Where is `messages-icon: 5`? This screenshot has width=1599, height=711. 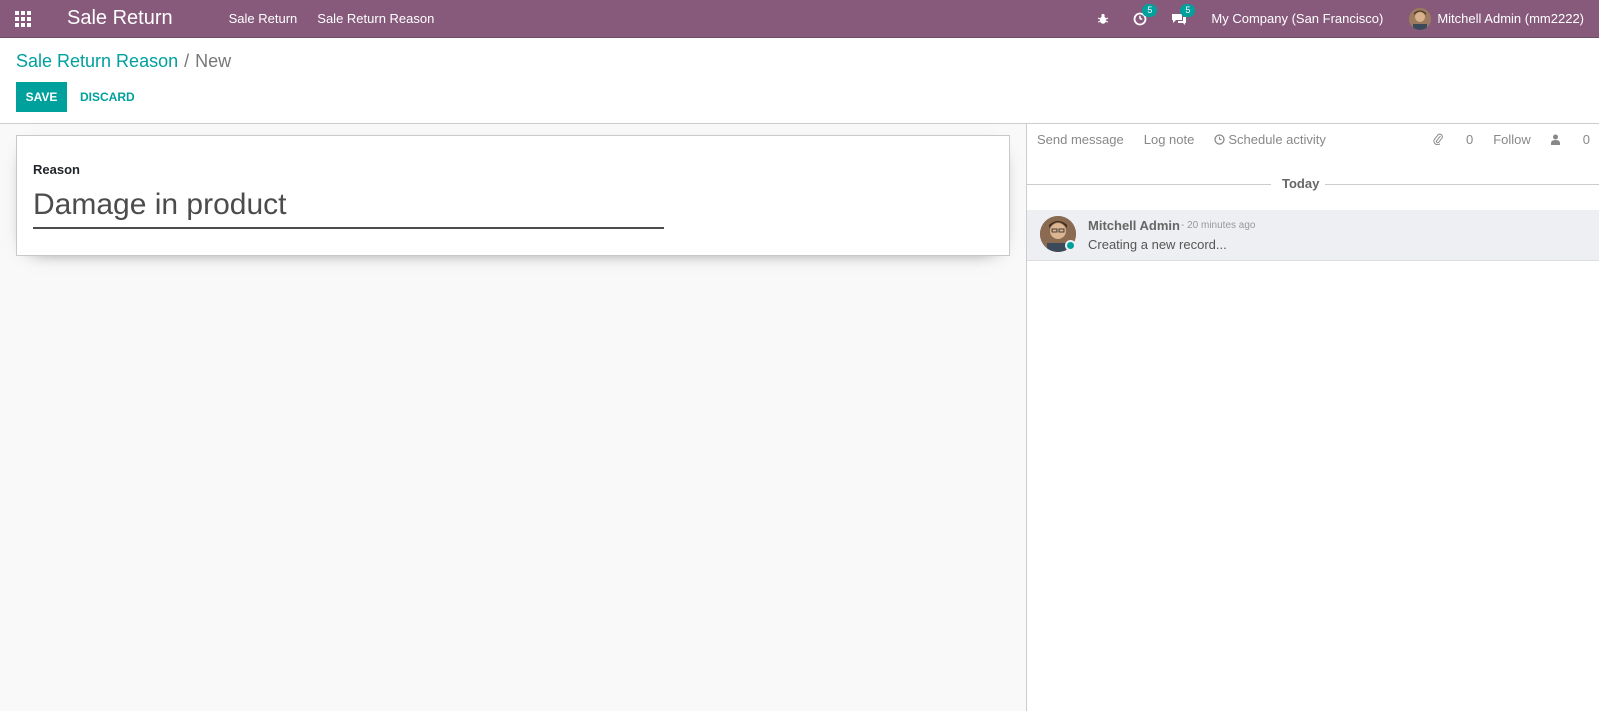
messages-icon: 5 is located at coordinates (1183, 14).